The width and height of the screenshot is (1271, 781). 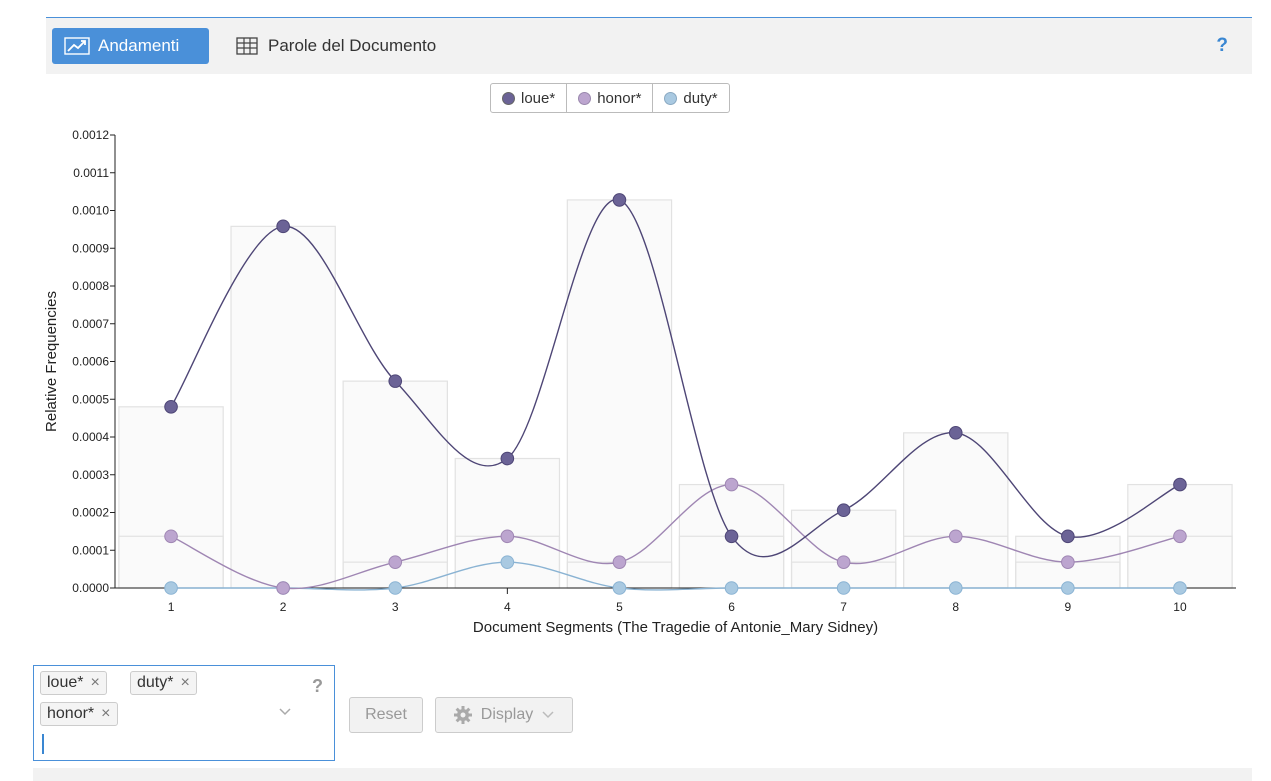 I want to click on tag-honor: honor* ×, so click(x=79, y=714).